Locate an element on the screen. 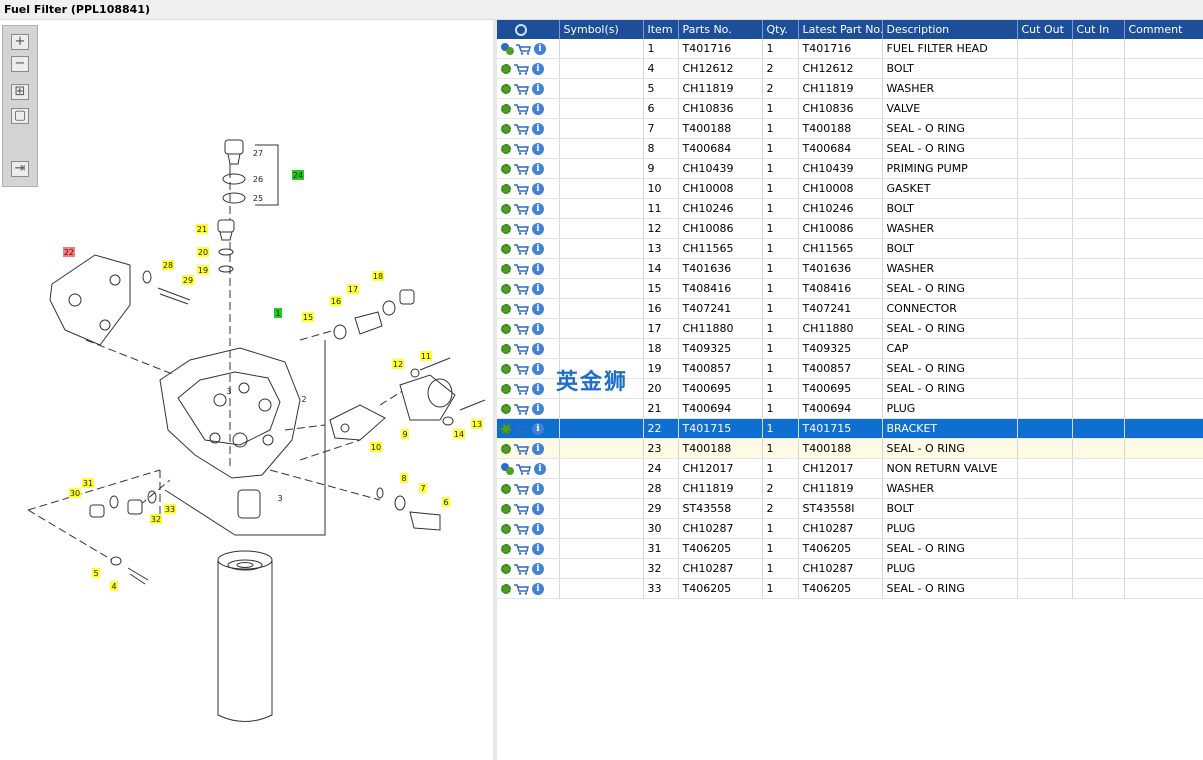  callout-label: 8 is located at coordinates (404, 478).